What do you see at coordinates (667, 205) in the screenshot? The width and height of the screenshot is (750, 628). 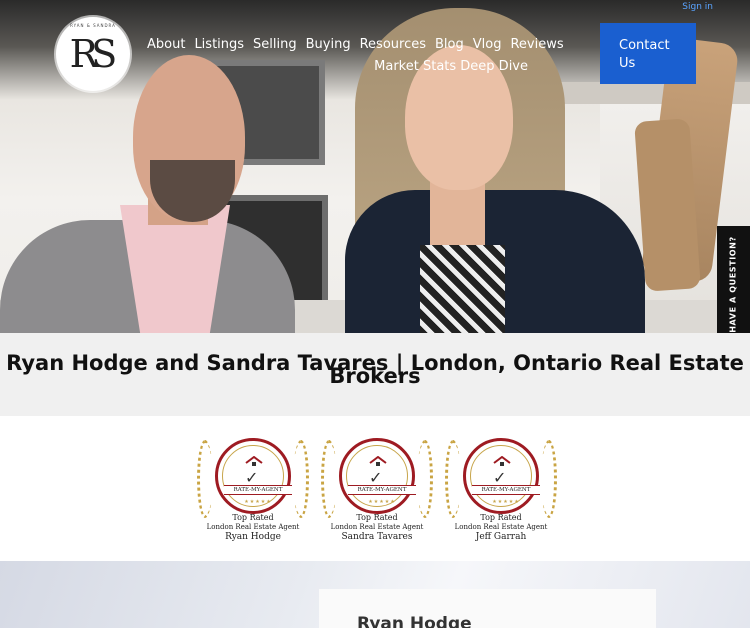 I see `cutting-board` at bounding box center [667, 205].